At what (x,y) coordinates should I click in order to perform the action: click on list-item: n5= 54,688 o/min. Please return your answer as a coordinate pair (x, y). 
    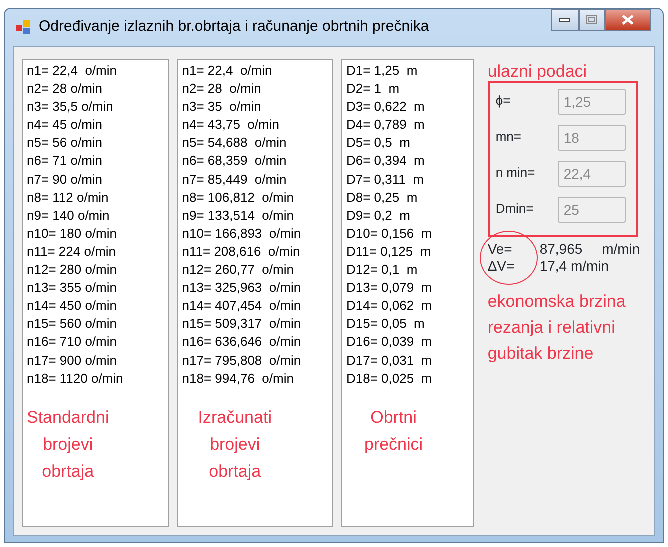
    Looking at the image, I should click on (255, 143).